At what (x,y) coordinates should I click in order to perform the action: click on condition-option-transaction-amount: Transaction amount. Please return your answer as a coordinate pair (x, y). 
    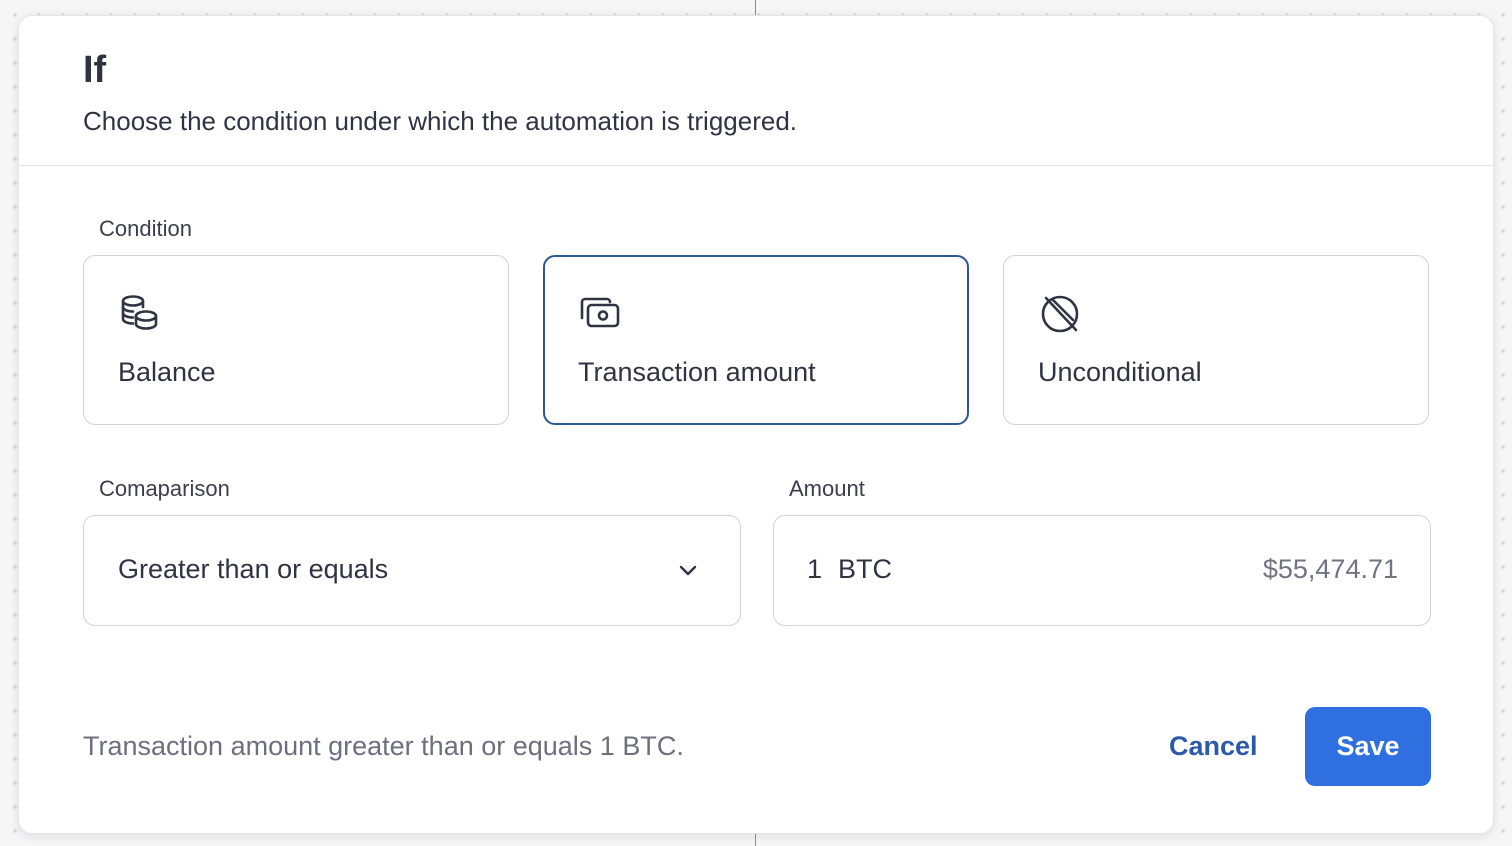
    Looking at the image, I should click on (756, 340).